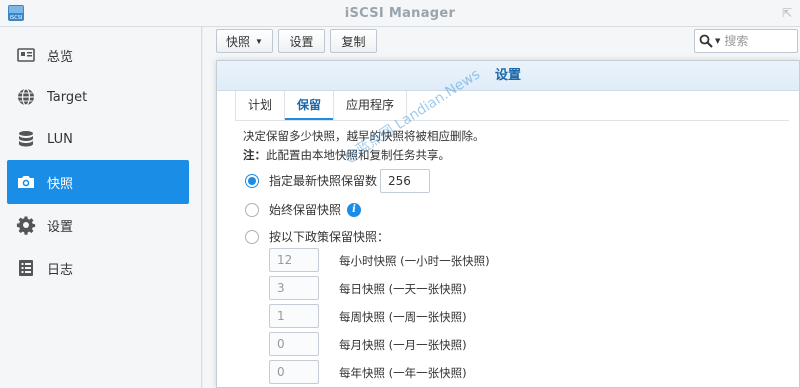  What do you see at coordinates (98, 139) in the screenshot?
I see `sidebar-item-lun: LUN` at bounding box center [98, 139].